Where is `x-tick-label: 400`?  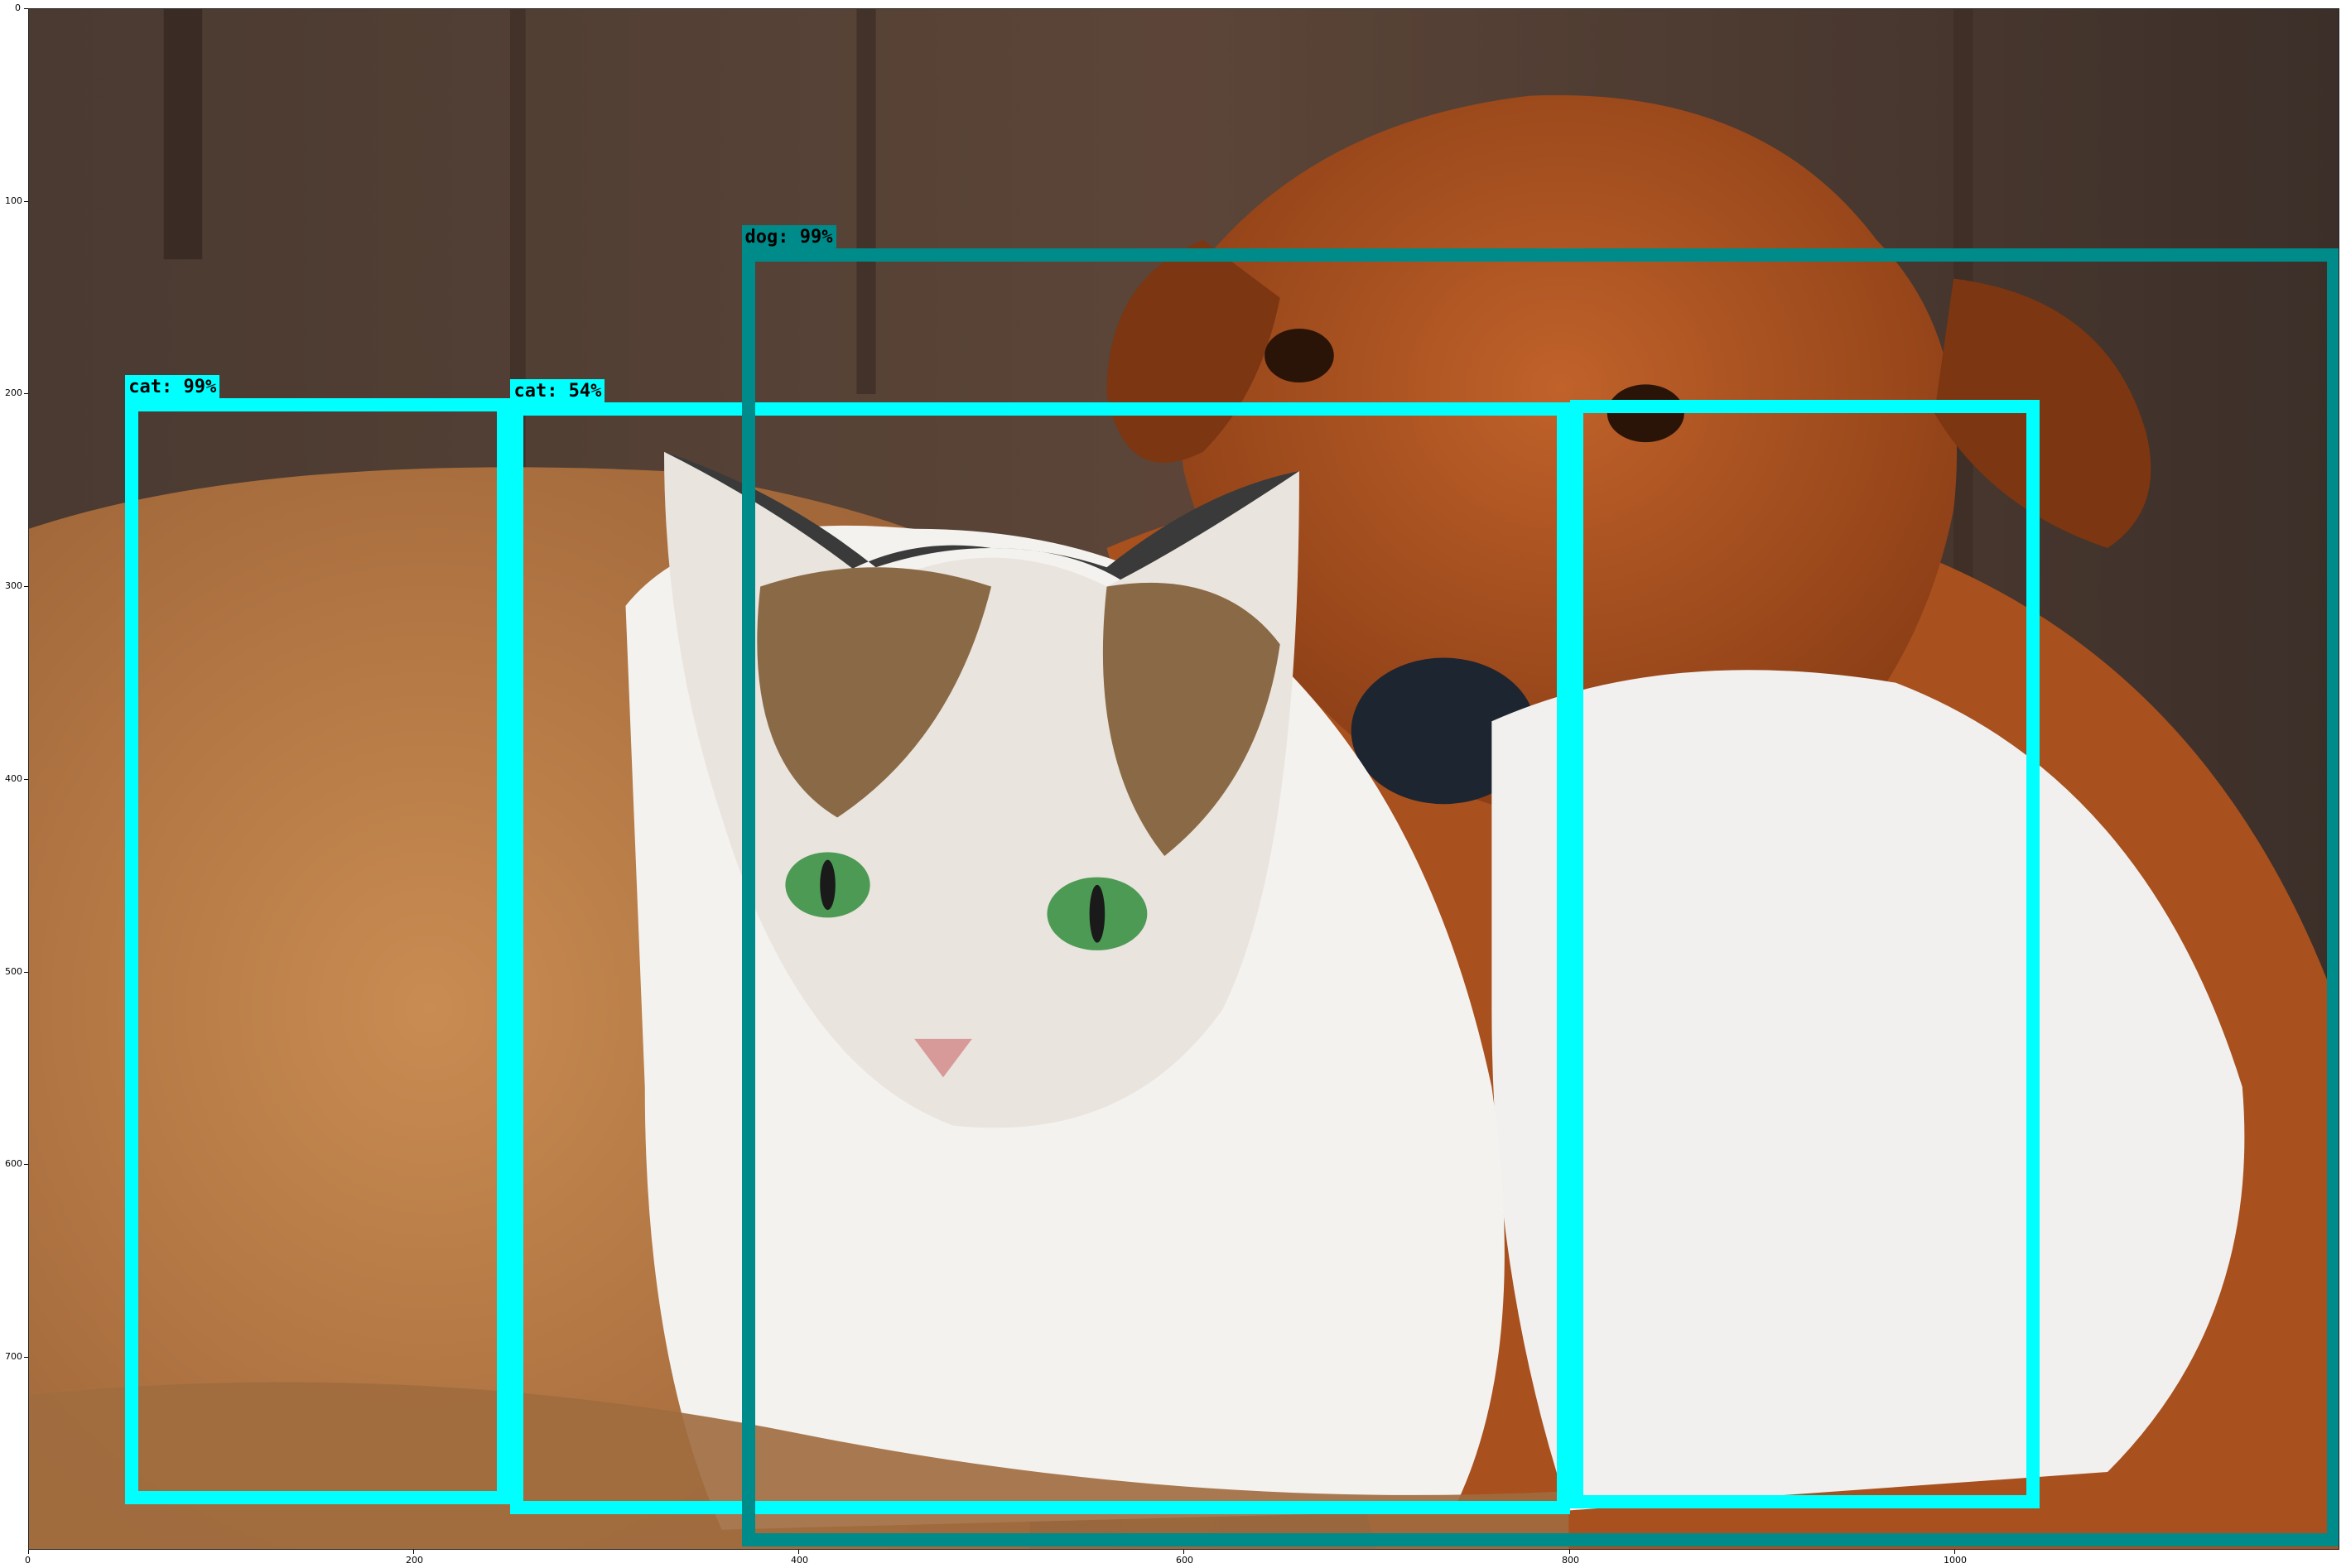
x-tick-label: 400 is located at coordinates (799, 1561).